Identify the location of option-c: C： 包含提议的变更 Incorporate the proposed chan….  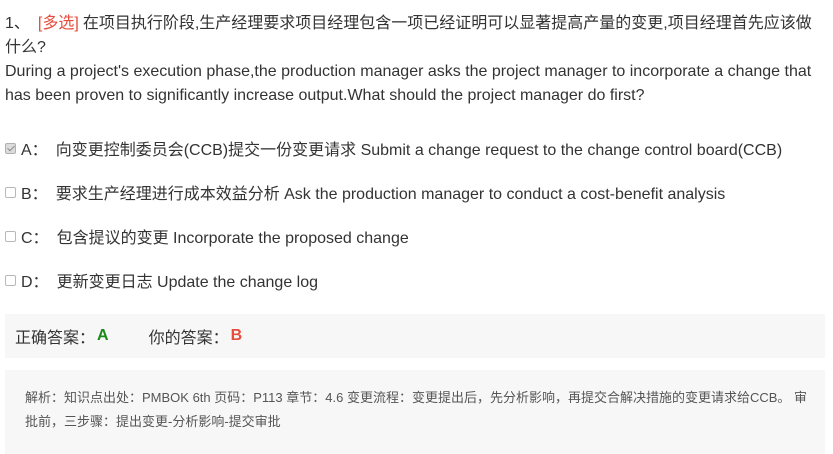
(207, 236).